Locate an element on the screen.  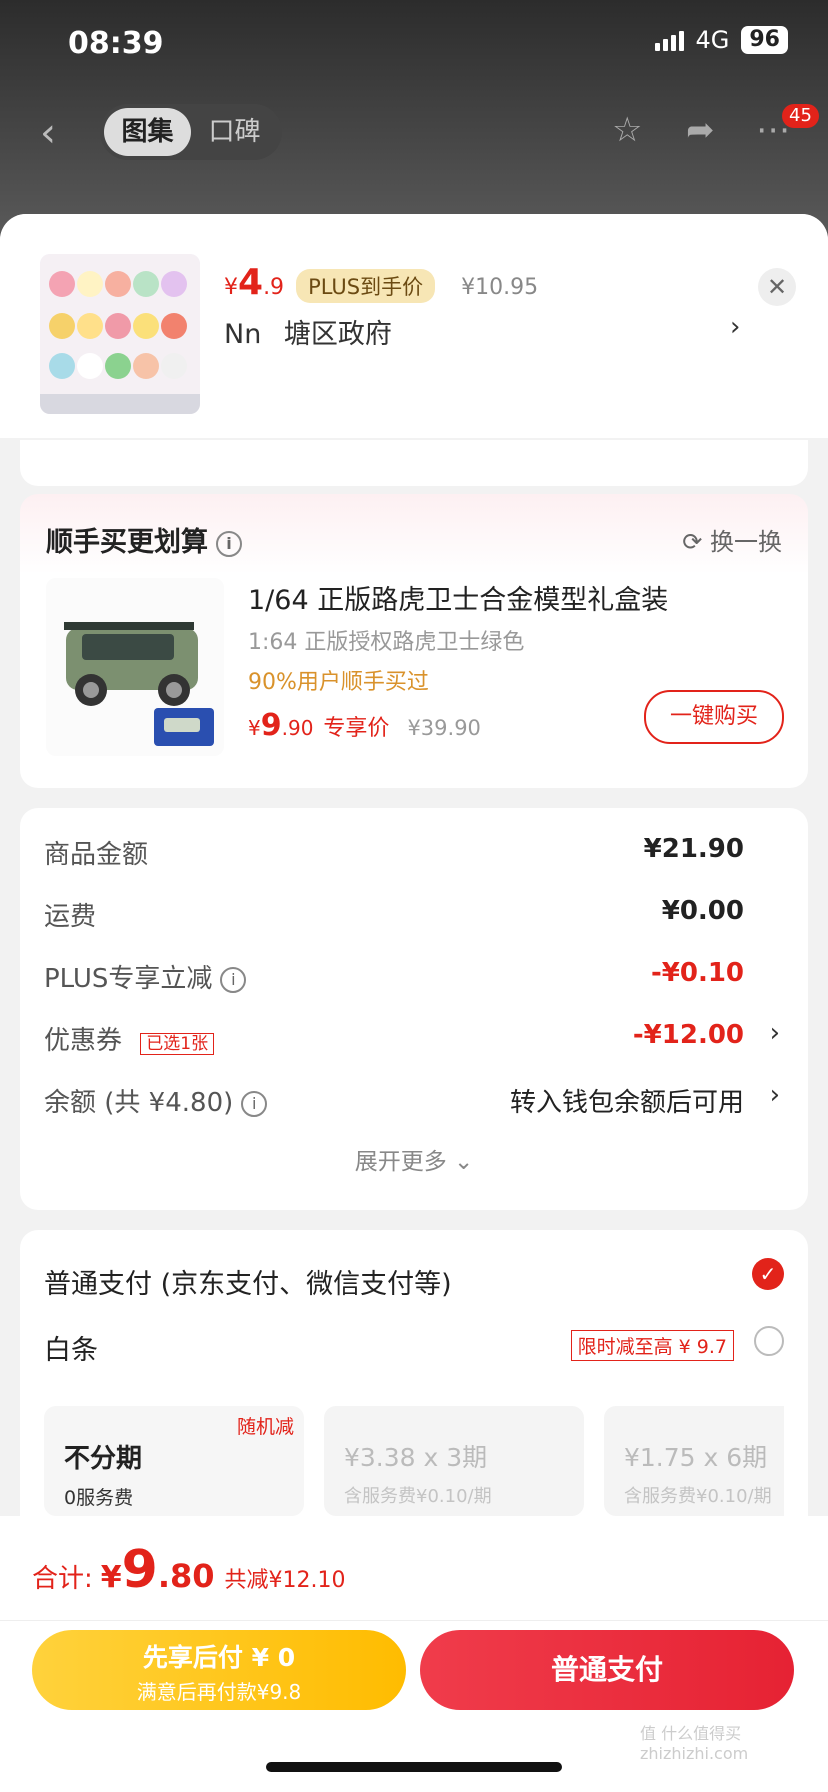
share-icon: ➦ is located at coordinates (700, 130).